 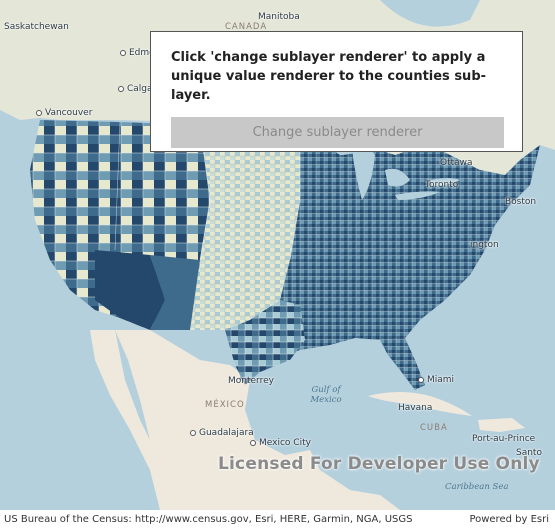 I want to click on city-name: Mexico City, so click(x=285, y=443).